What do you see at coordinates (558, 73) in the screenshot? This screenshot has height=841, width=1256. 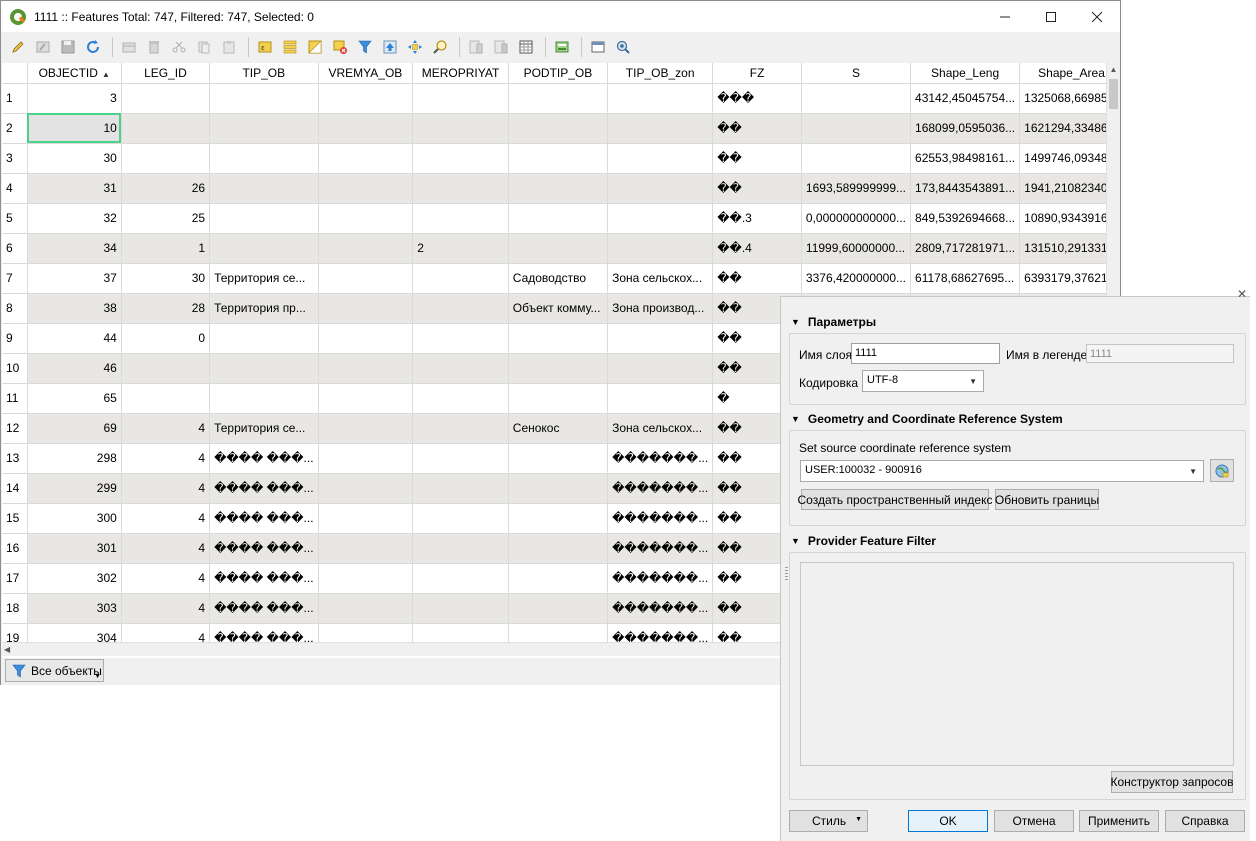 I see `column-header-podtip-ob: PODTIP_OB` at bounding box center [558, 73].